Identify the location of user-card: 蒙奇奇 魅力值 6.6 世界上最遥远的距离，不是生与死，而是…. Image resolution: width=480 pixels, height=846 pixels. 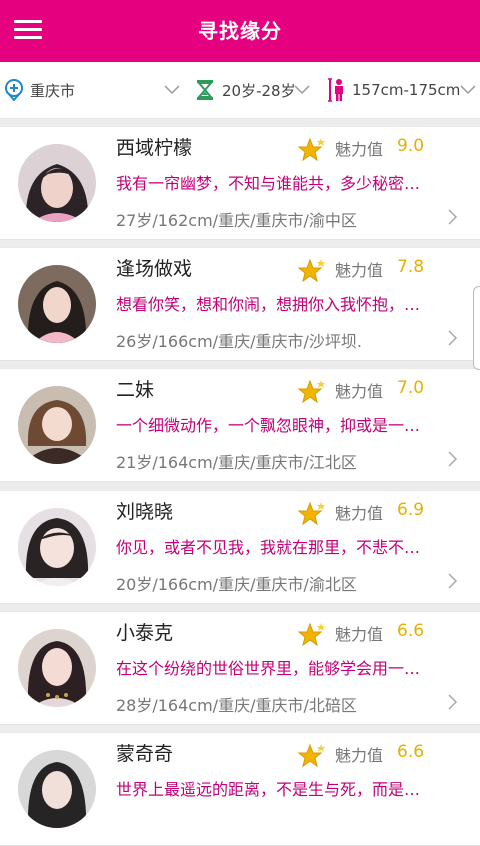
(240, 789).